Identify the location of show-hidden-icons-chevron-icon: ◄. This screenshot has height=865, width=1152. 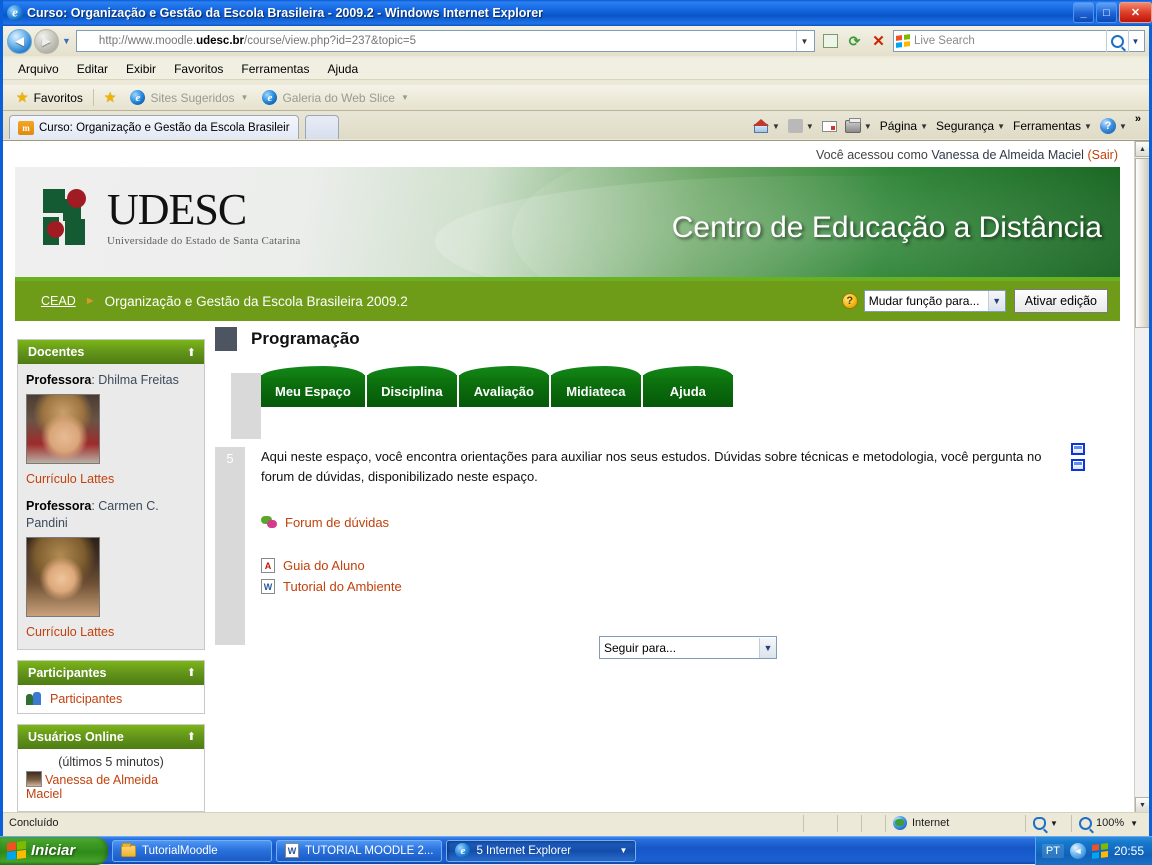
(1077, 850).